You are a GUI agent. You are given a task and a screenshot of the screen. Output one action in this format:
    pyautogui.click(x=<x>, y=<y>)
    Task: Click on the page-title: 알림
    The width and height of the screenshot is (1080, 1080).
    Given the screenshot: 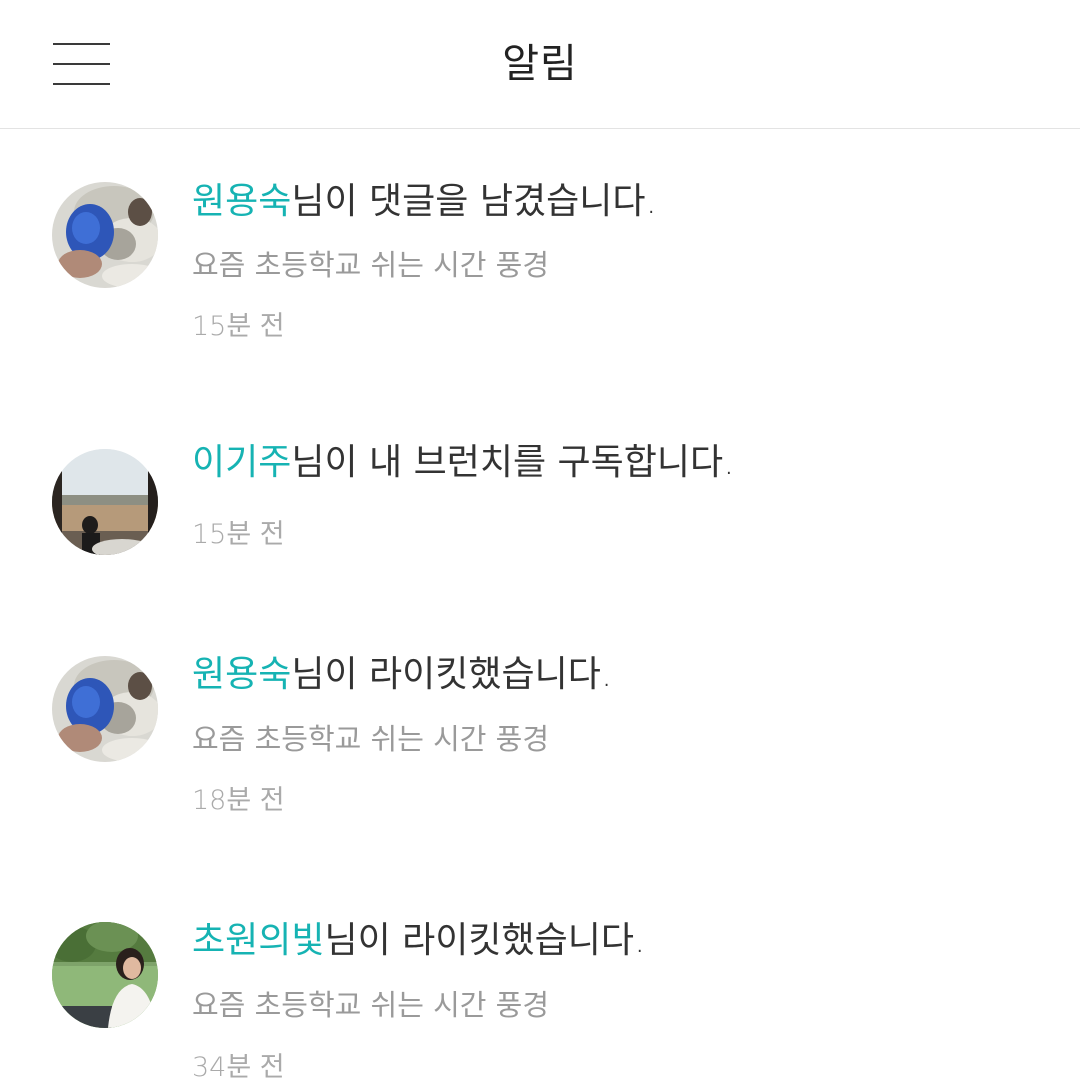 What is the action you would take?
    pyautogui.click(x=540, y=64)
    